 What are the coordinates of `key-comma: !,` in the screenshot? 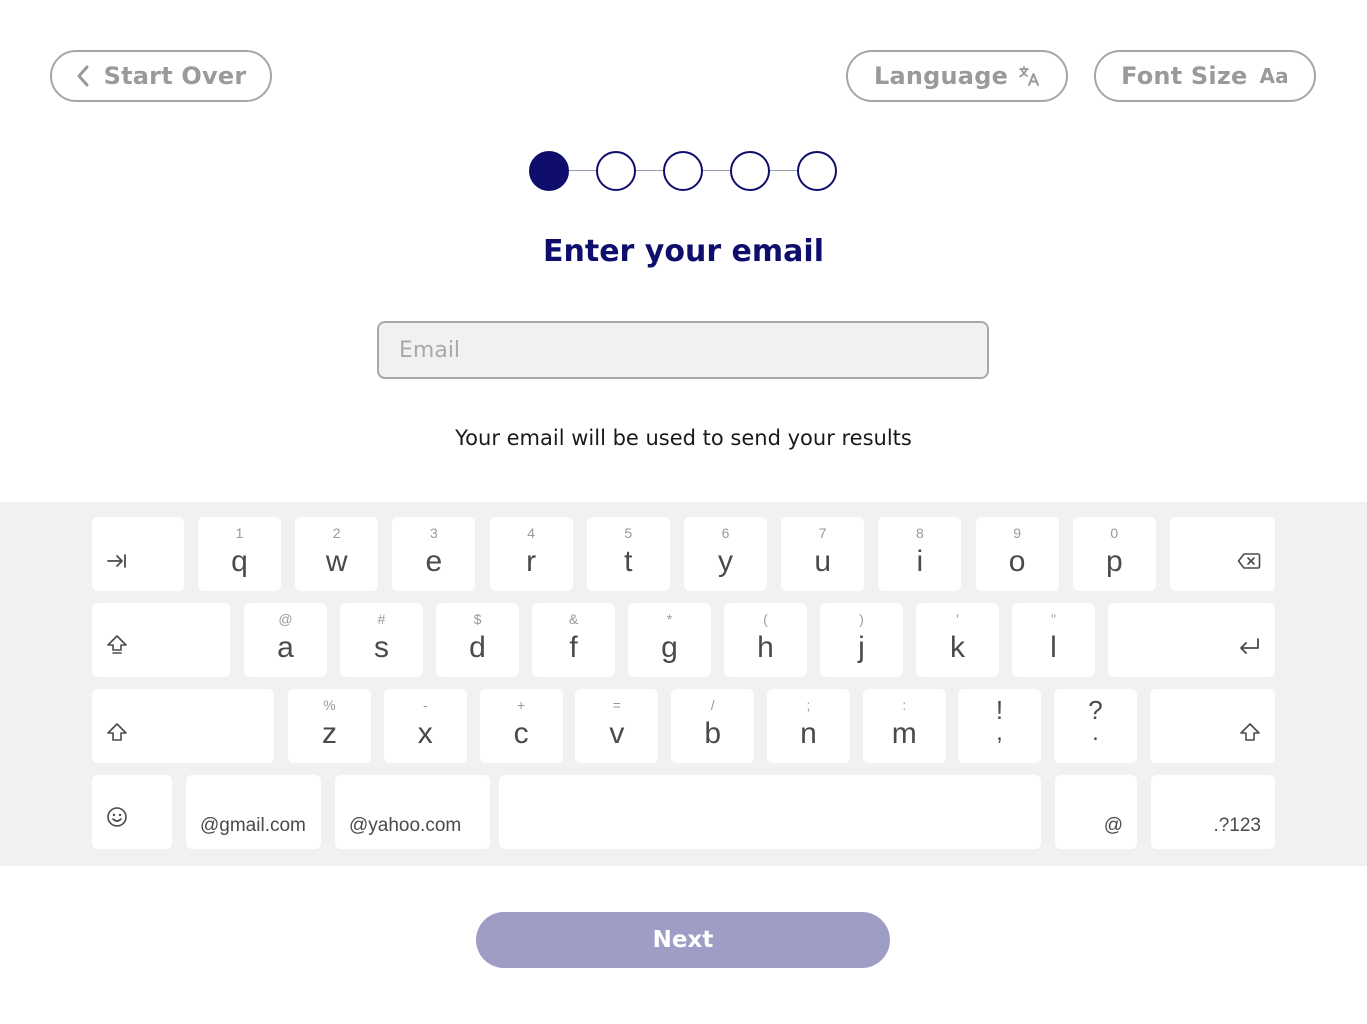 It's located at (999, 726).